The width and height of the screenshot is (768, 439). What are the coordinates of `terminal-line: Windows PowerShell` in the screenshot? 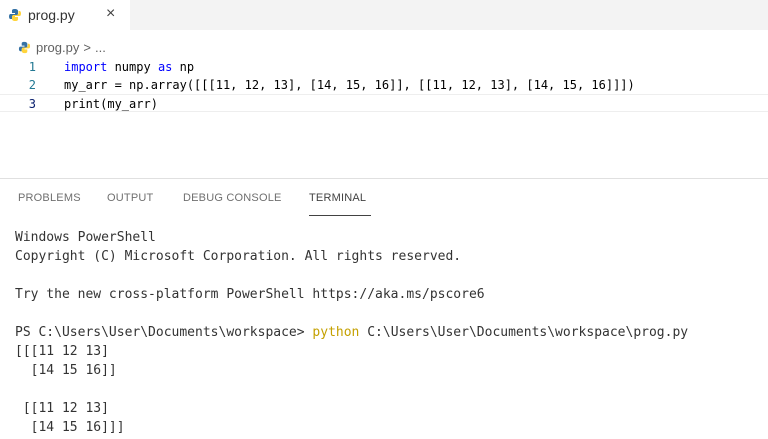 It's located at (85, 237).